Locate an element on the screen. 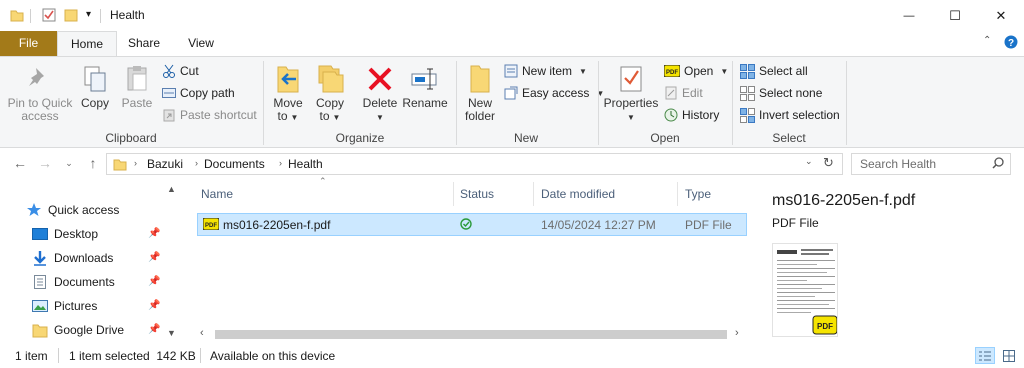 The image size is (1024, 368). select-none-button: Select none is located at coordinates (781, 93).